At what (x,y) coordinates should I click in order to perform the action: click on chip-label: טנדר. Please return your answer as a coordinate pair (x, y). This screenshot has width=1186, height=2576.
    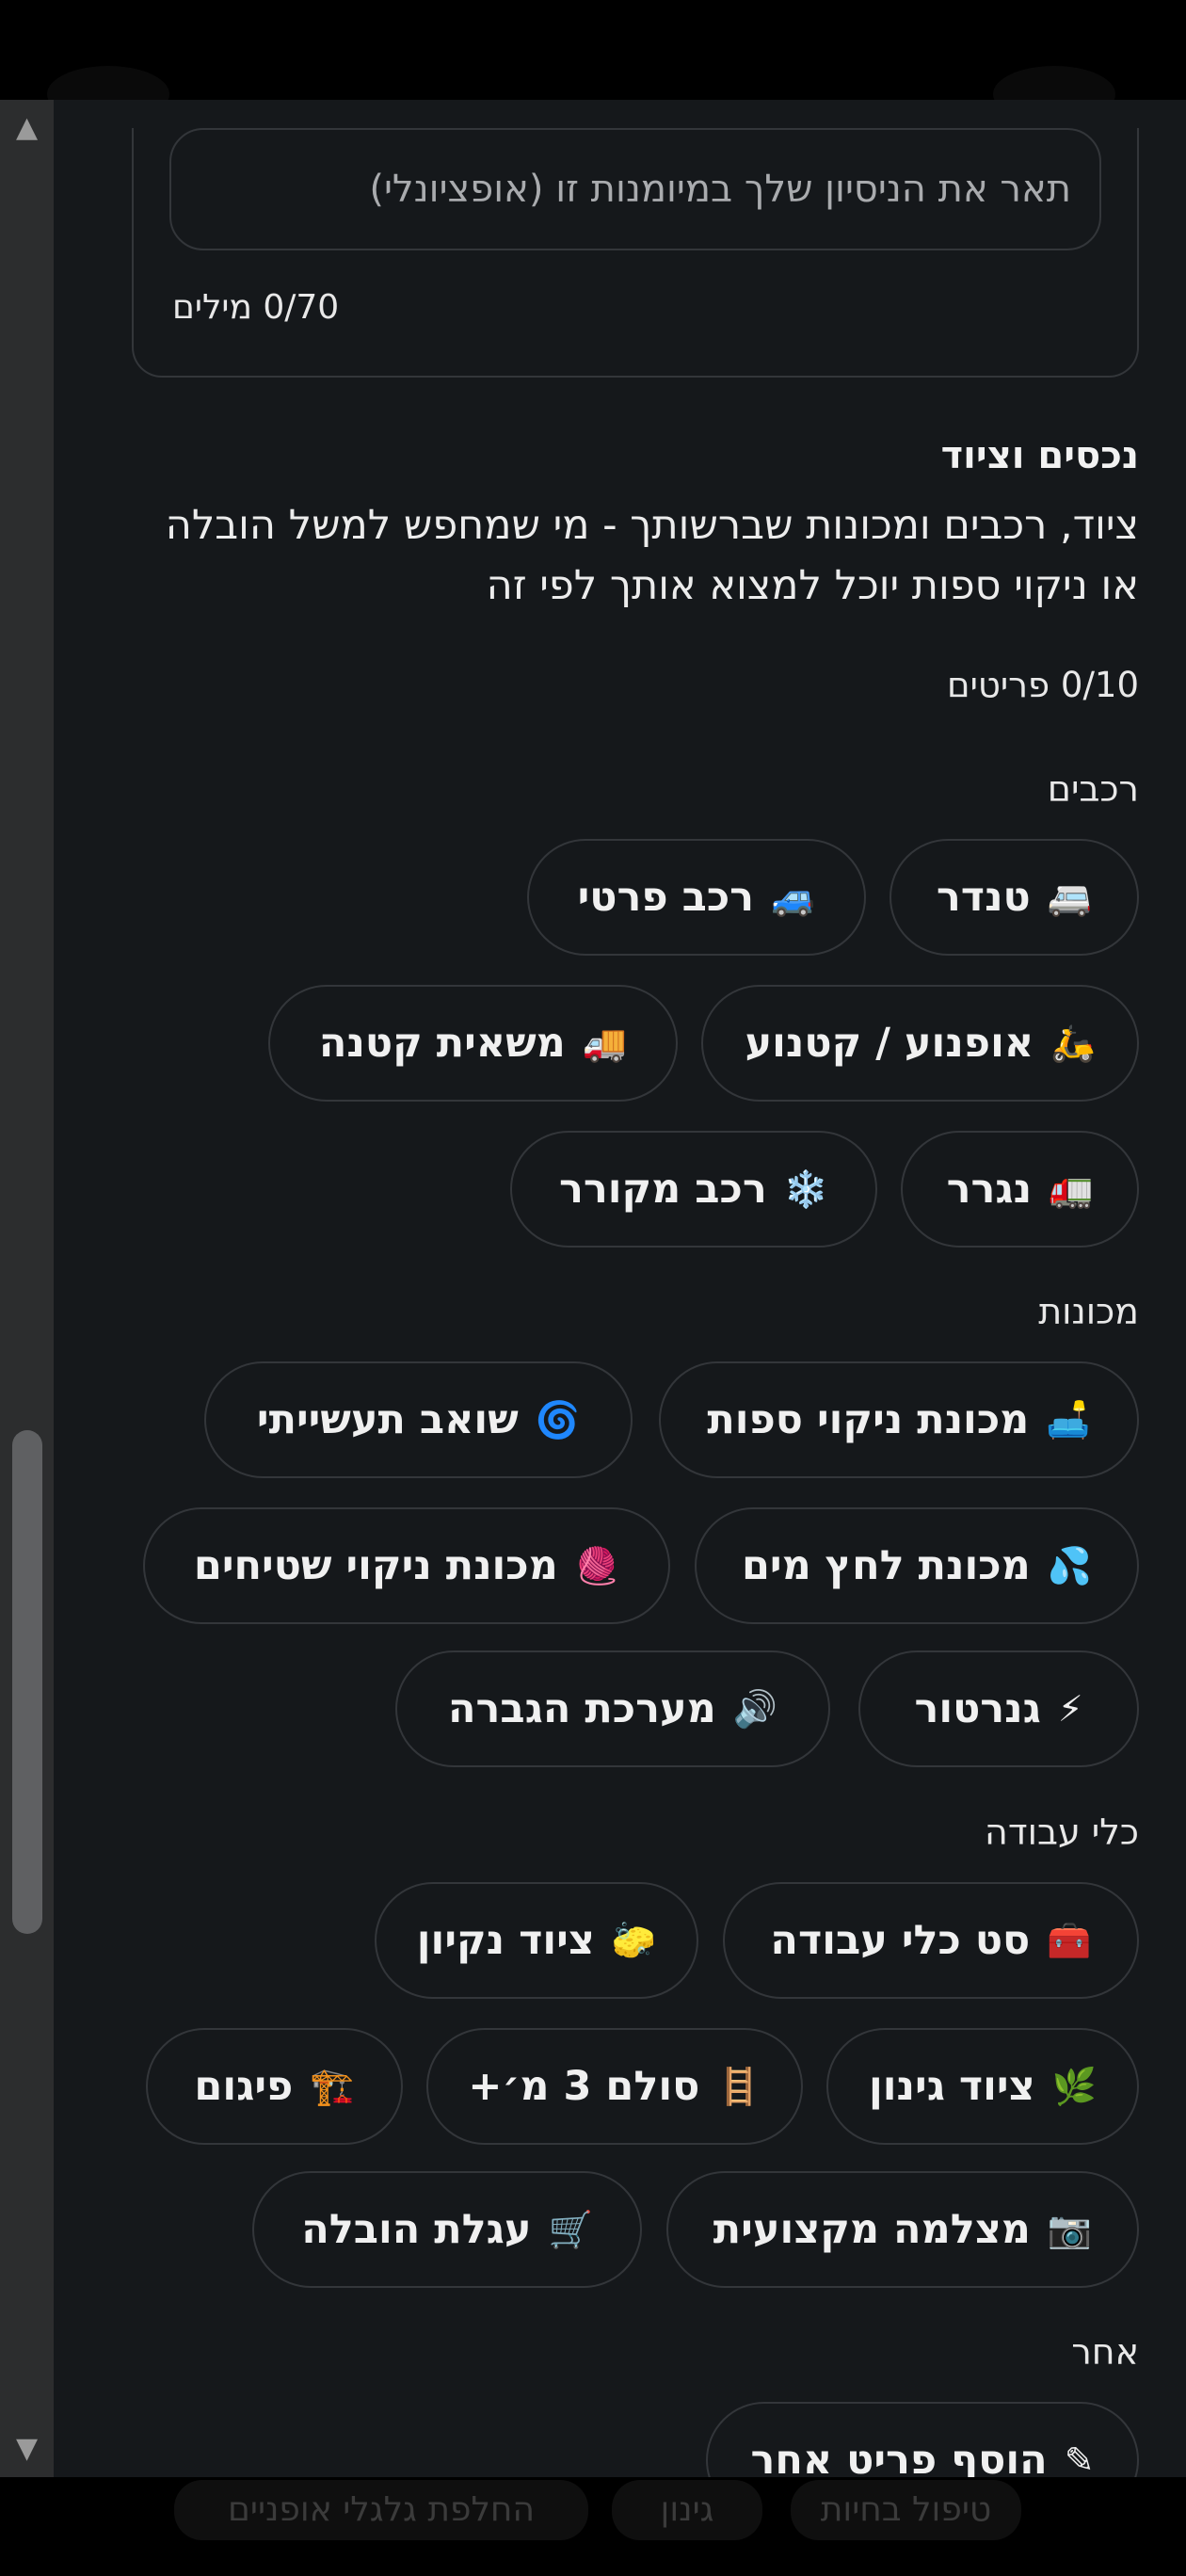
    Looking at the image, I should click on (983, 897).